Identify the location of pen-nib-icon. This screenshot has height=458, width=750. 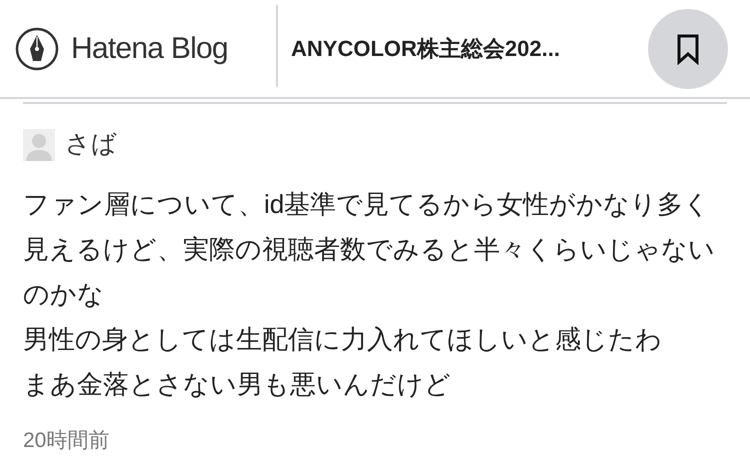
(37, 48).